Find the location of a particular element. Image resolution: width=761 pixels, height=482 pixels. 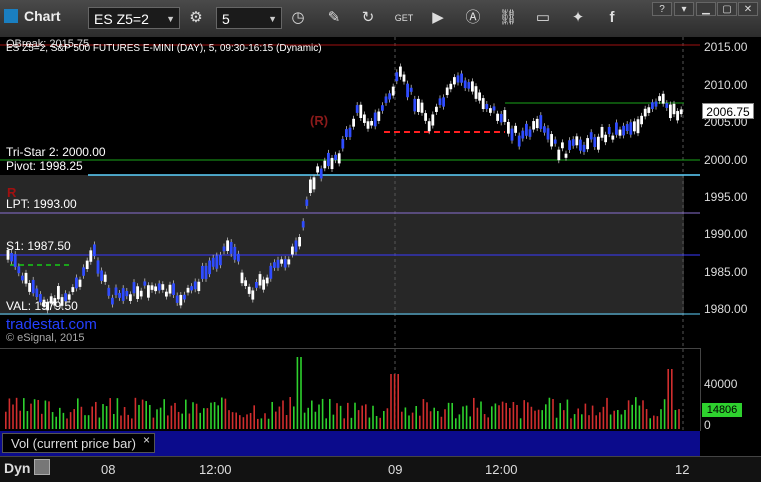

volume-indicator-label: Vol (current price bar) is located at coordinates (78, 443).